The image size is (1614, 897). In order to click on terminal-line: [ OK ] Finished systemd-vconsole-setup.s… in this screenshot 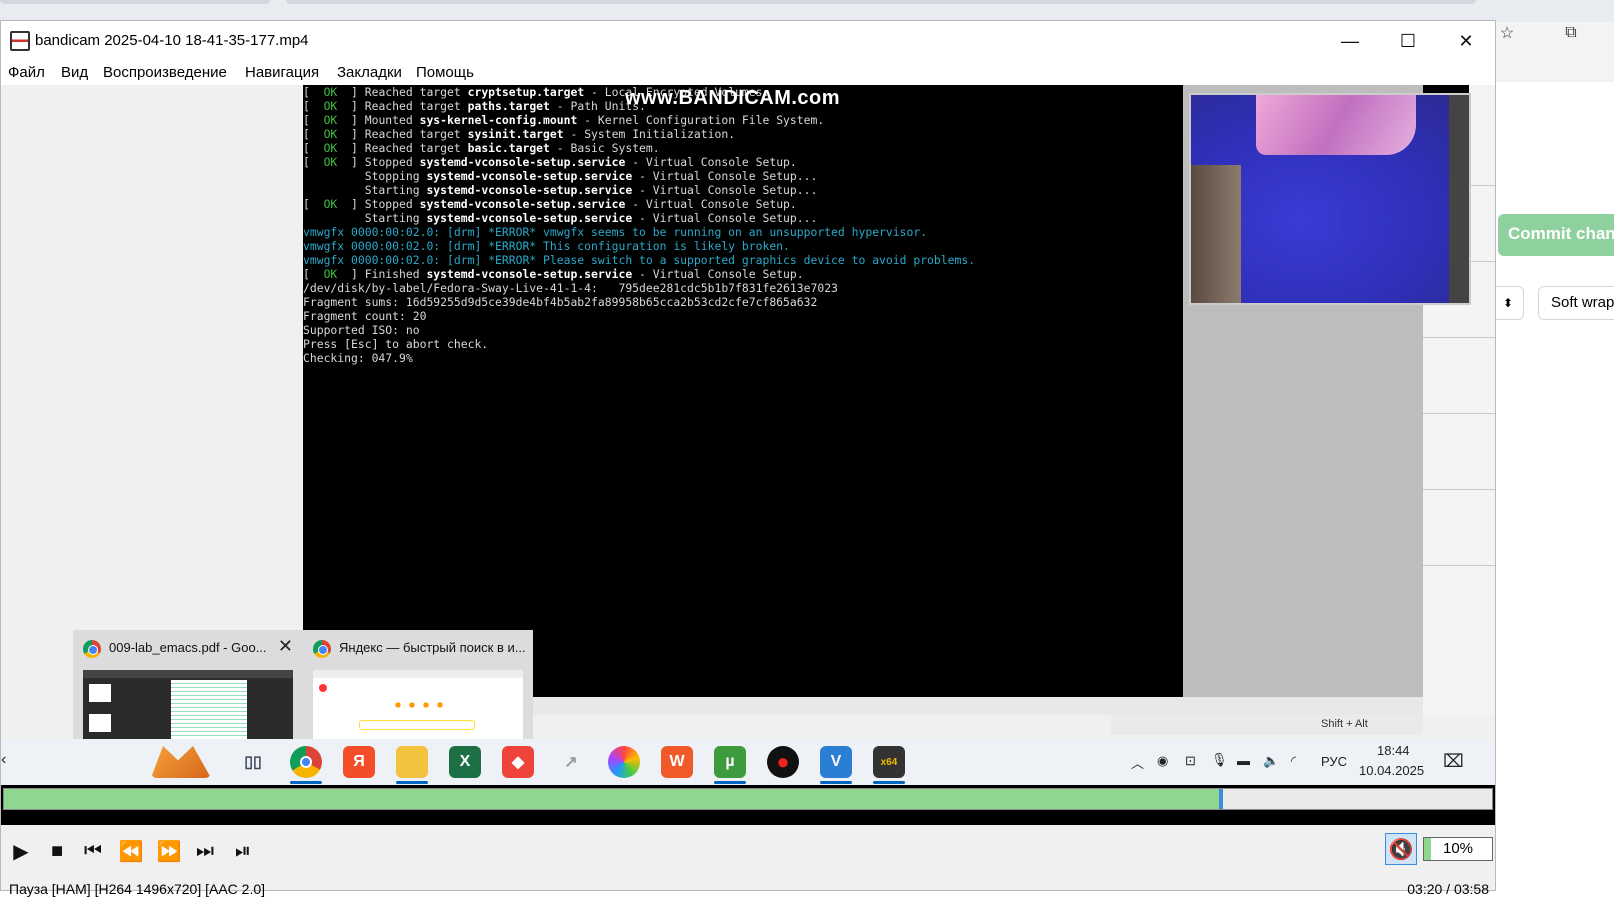, I will do `click(553, 274)`.